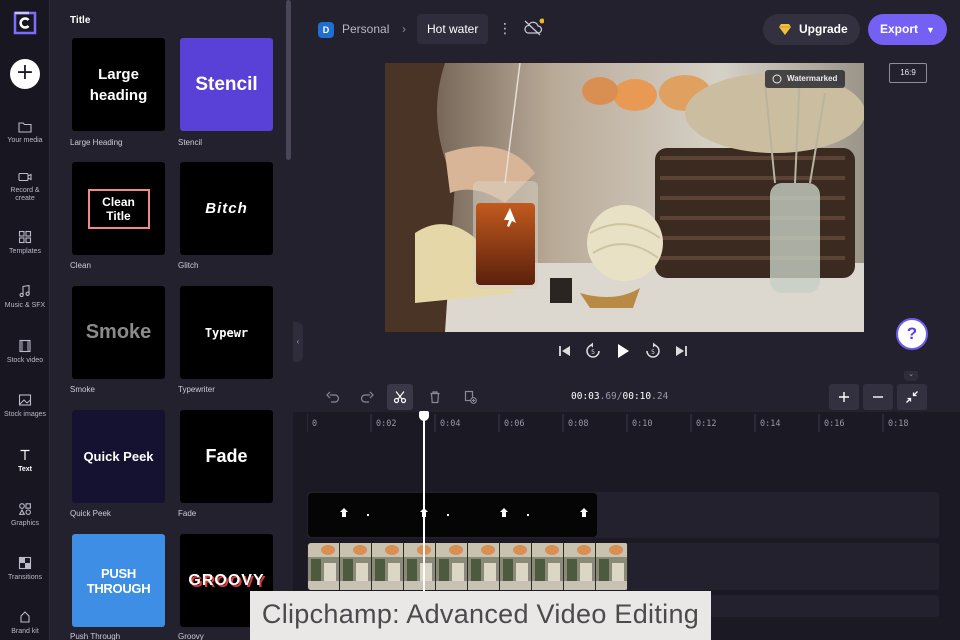 This screenshot has width=960, height=640. I want to click on template-card-fade: Fade, so click(226, 456).